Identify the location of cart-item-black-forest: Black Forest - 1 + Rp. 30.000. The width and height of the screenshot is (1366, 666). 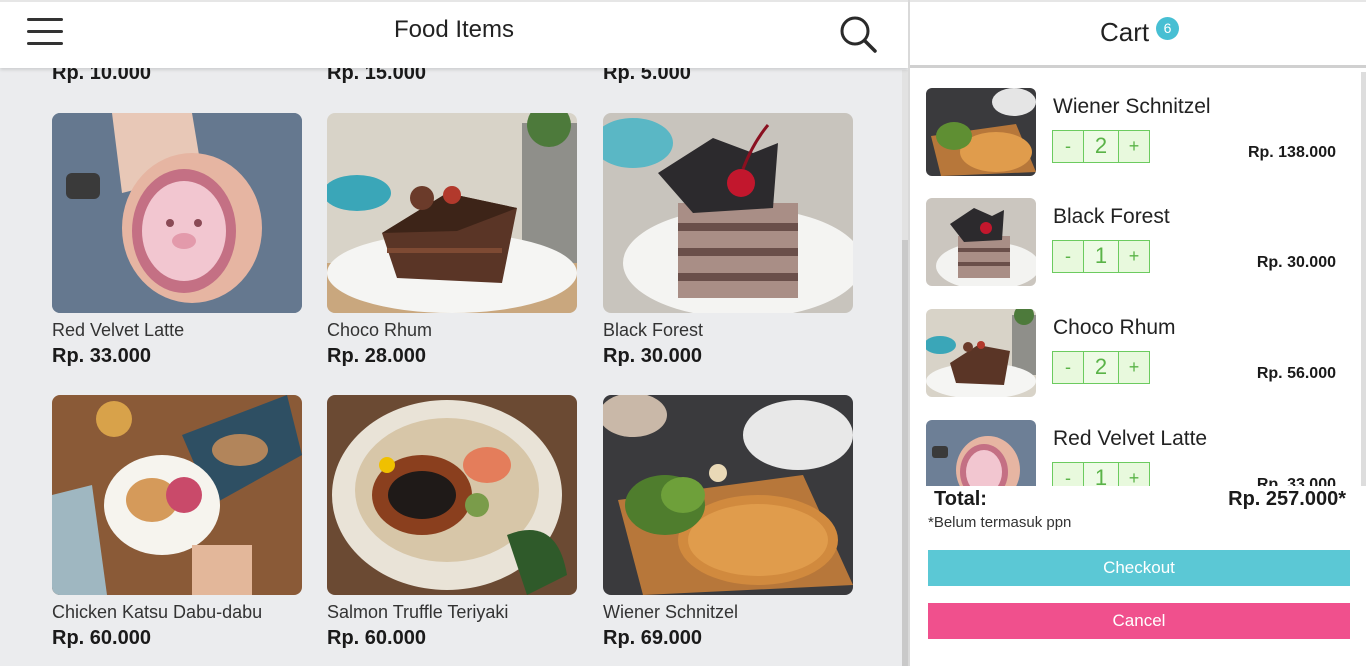
(1136, 243).